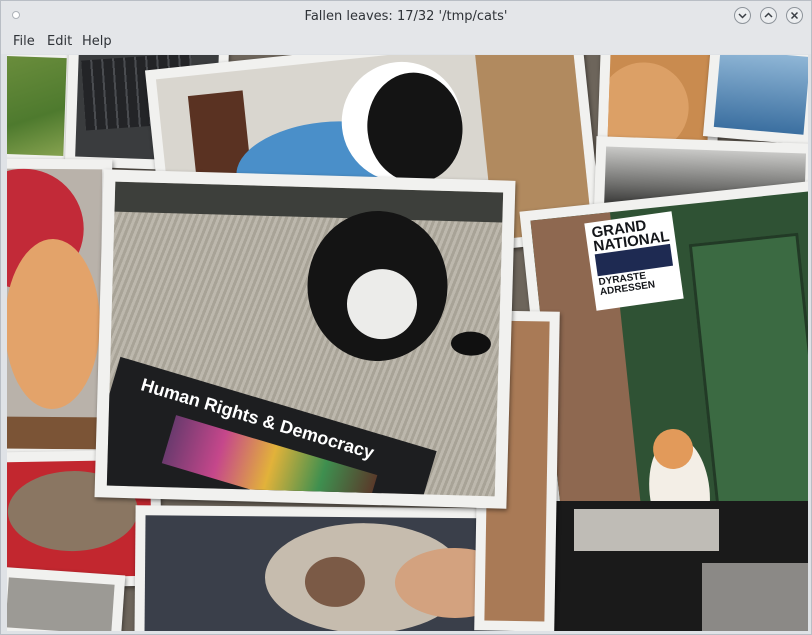  Describe the element at coordinates (675, 566) in the screenshot. I see `step-shadow-image` at that location.